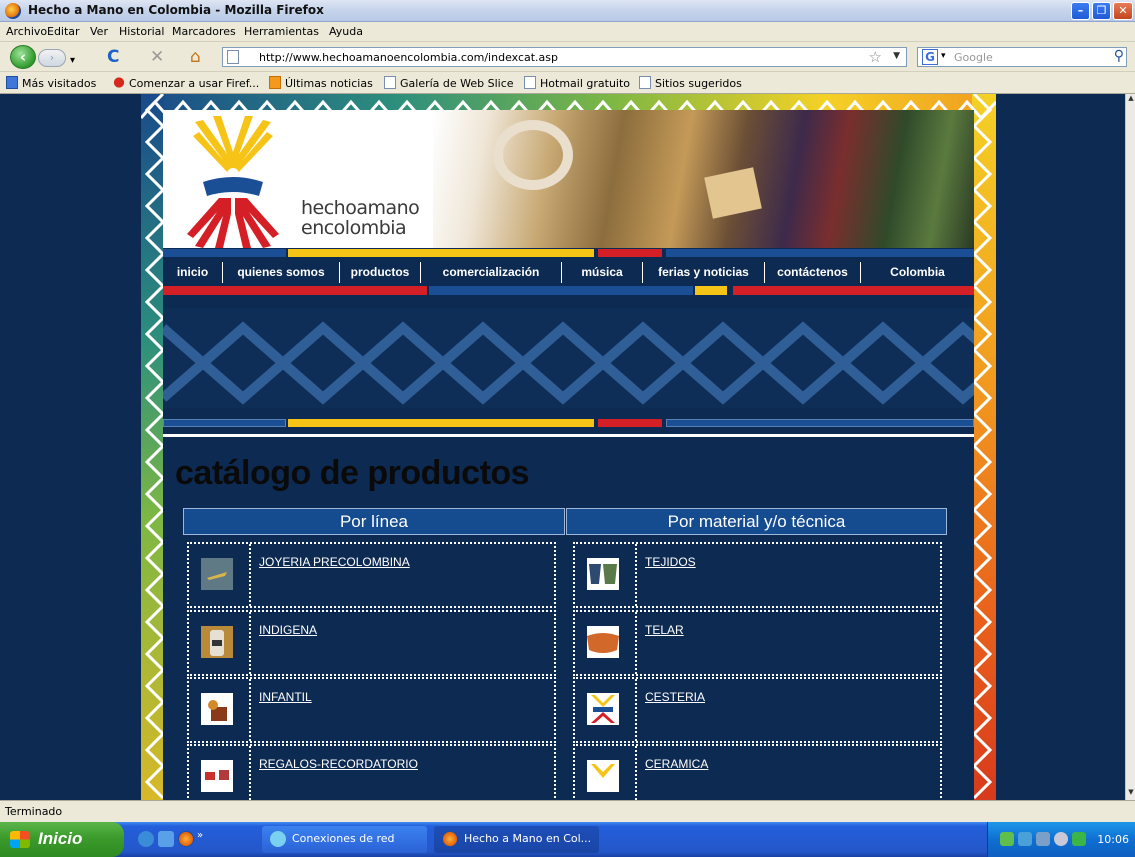  What do you see at coordinates (281, 272) in the screenshot?
I see `nav-quienes-somos: quienes somos` at bounding box center [281, 272].